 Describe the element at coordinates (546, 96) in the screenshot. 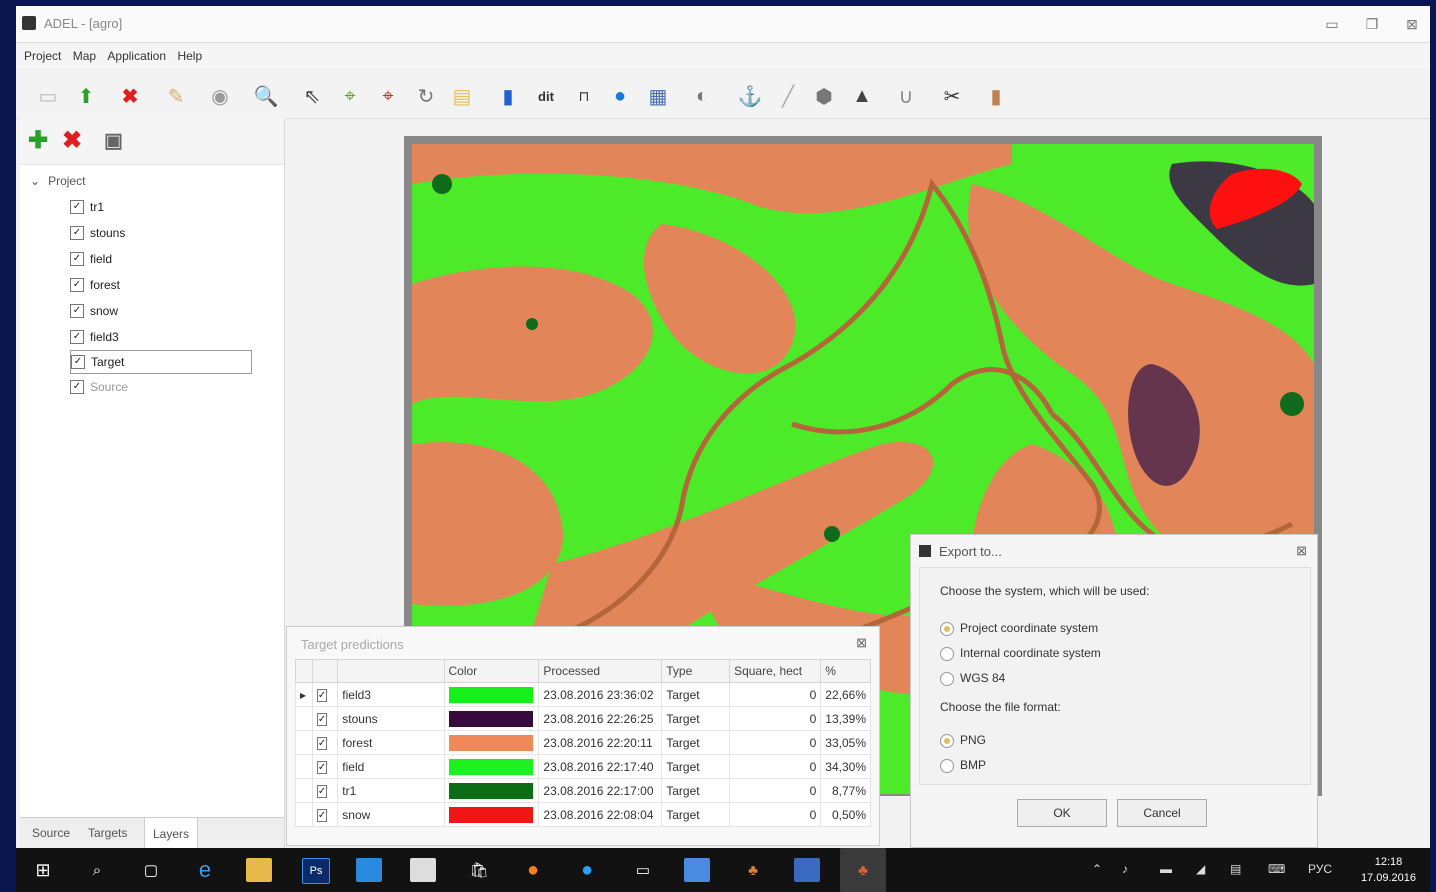

I see `dit-icon: dit` at that location.